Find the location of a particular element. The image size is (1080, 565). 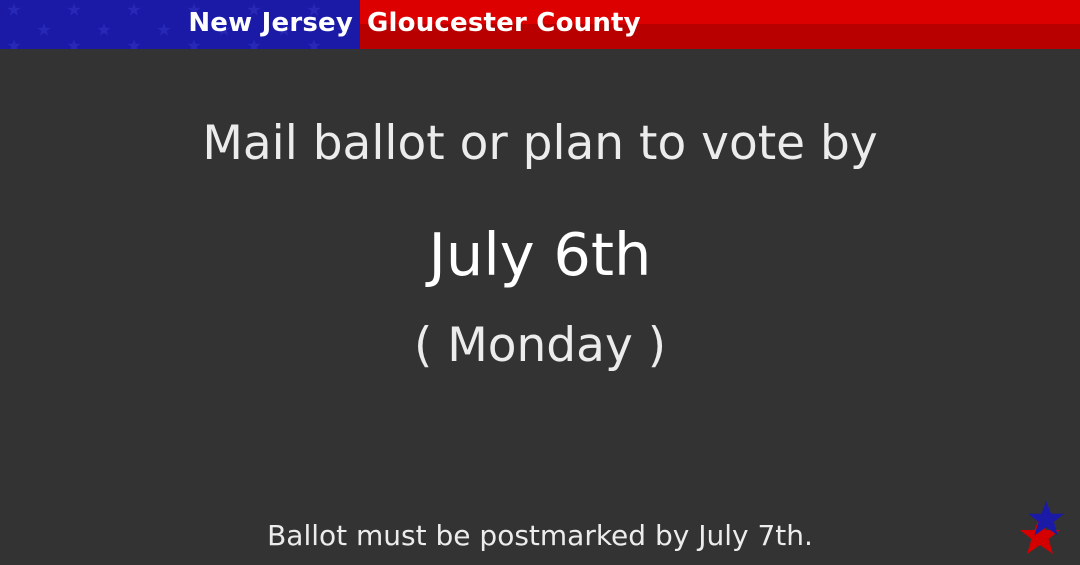

county-panel: Gloucester County is located at coordinates (720, 24).